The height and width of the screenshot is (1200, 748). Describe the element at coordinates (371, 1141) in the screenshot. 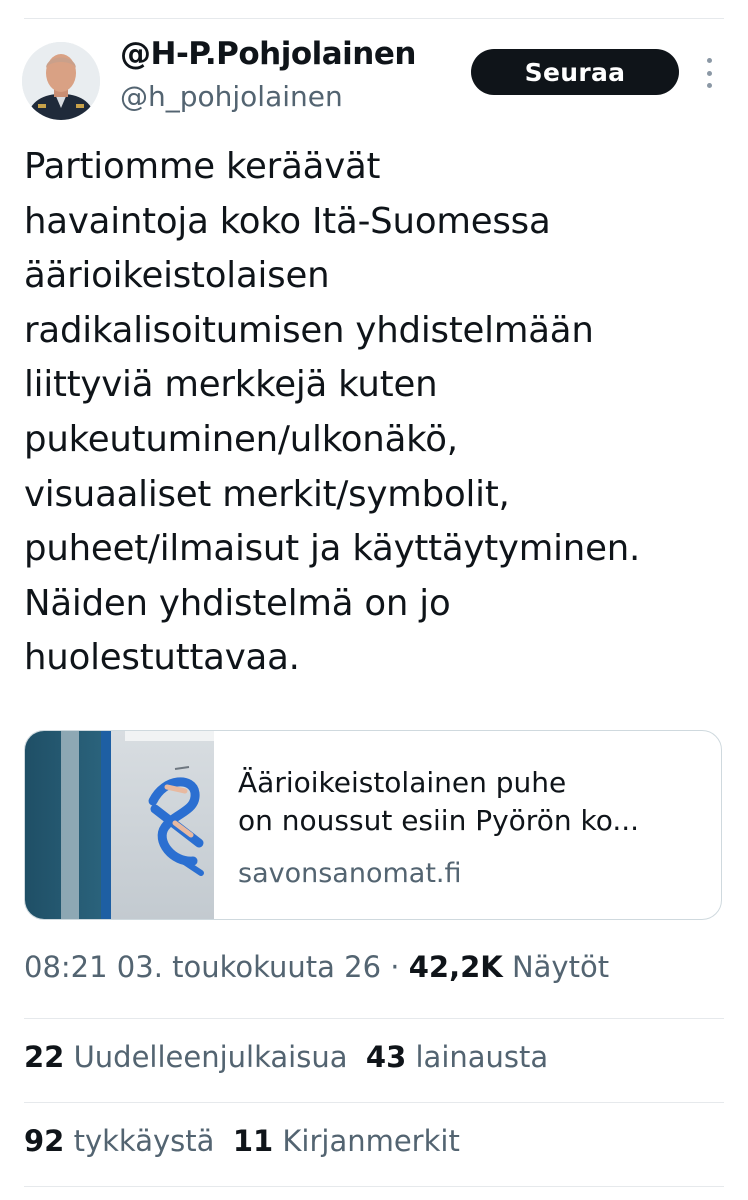

I see `bookmarks-label: Kirjanmerkit` at that location.